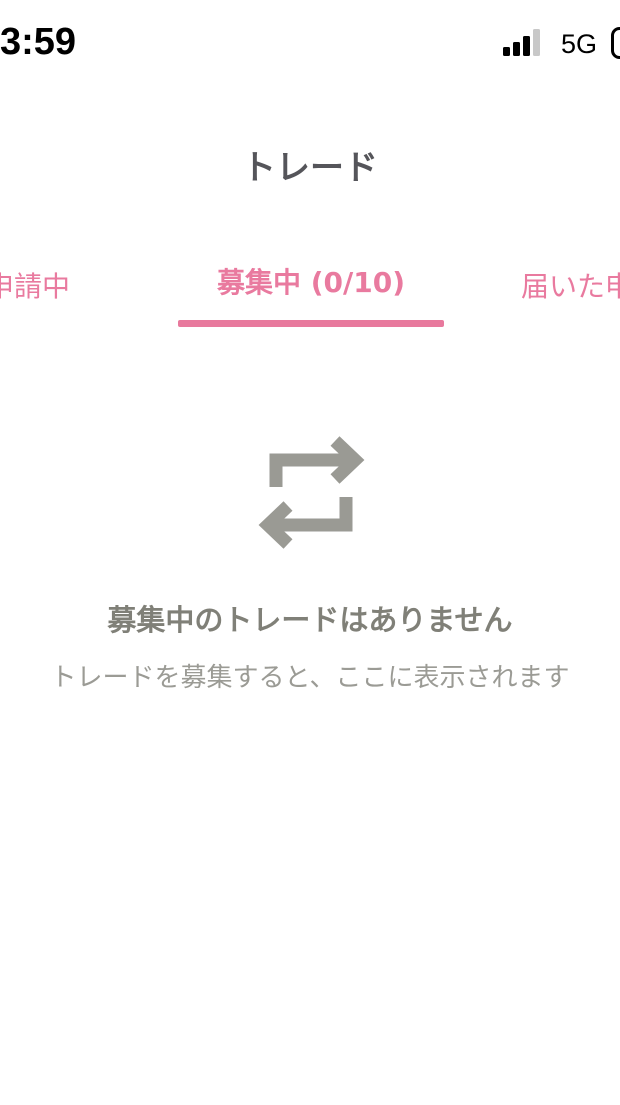  I want to click on empty-state-title: 募集中のトレードはありません, so click(310, 620).